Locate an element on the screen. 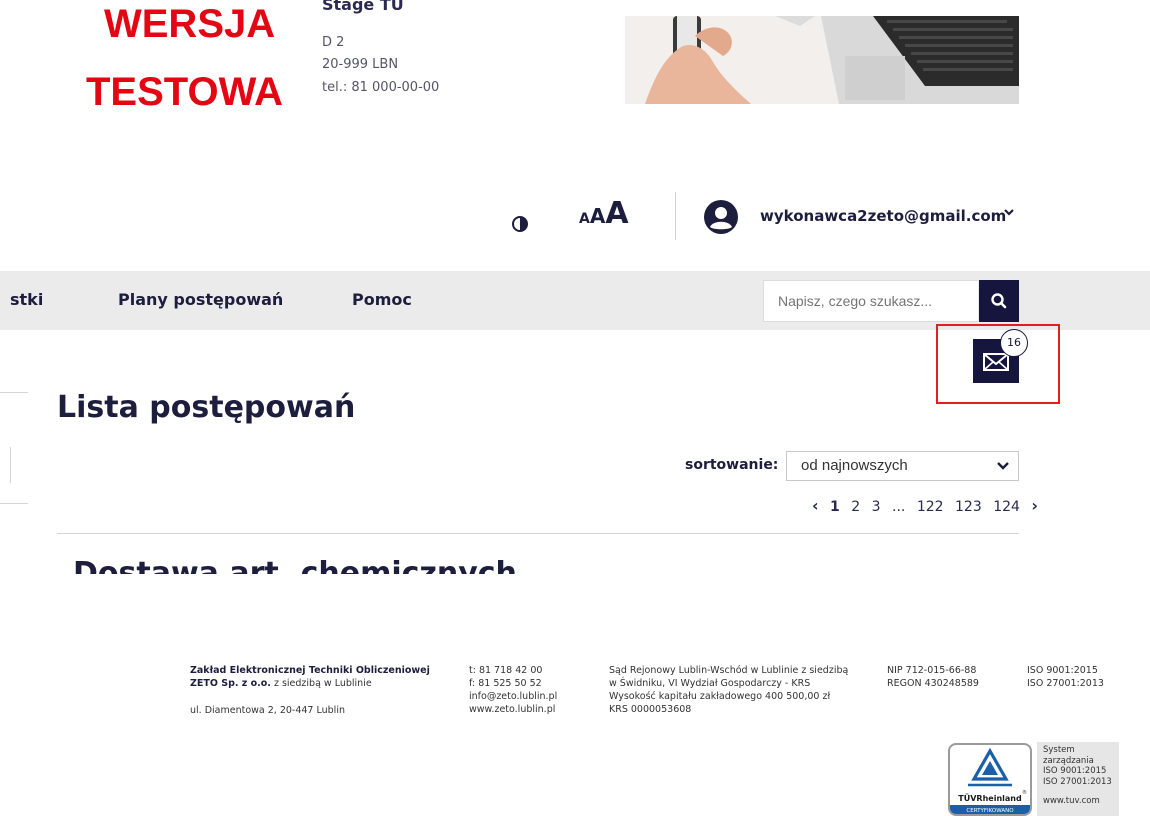 This screenshot has height=816, width=1150. tuv-line: ISO 27001:2013 is located at coordinates (1077, 781).